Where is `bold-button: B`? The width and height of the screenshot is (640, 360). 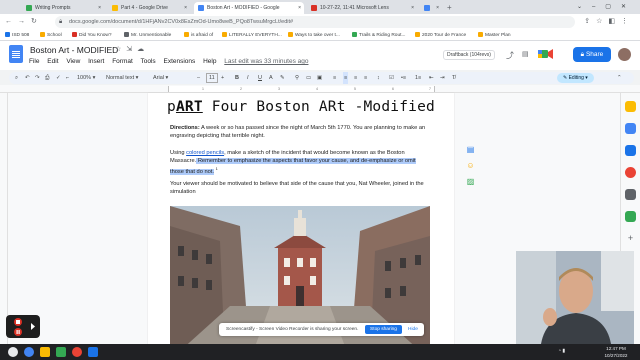
bold-button: B is located at coordinates (237, 78).